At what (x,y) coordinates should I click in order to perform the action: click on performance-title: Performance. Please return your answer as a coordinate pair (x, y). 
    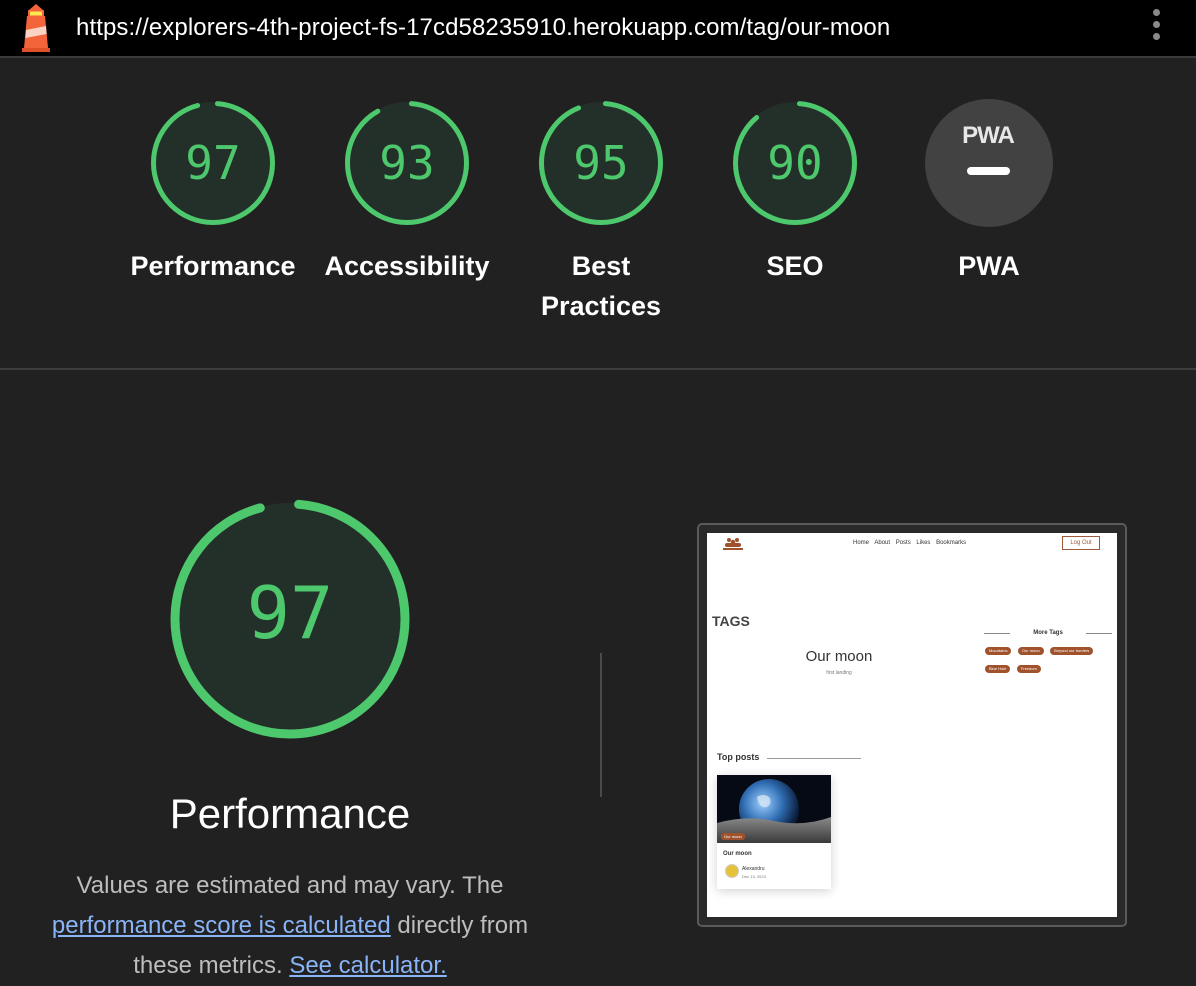
    Looking at the image, I should click on (290, 813).